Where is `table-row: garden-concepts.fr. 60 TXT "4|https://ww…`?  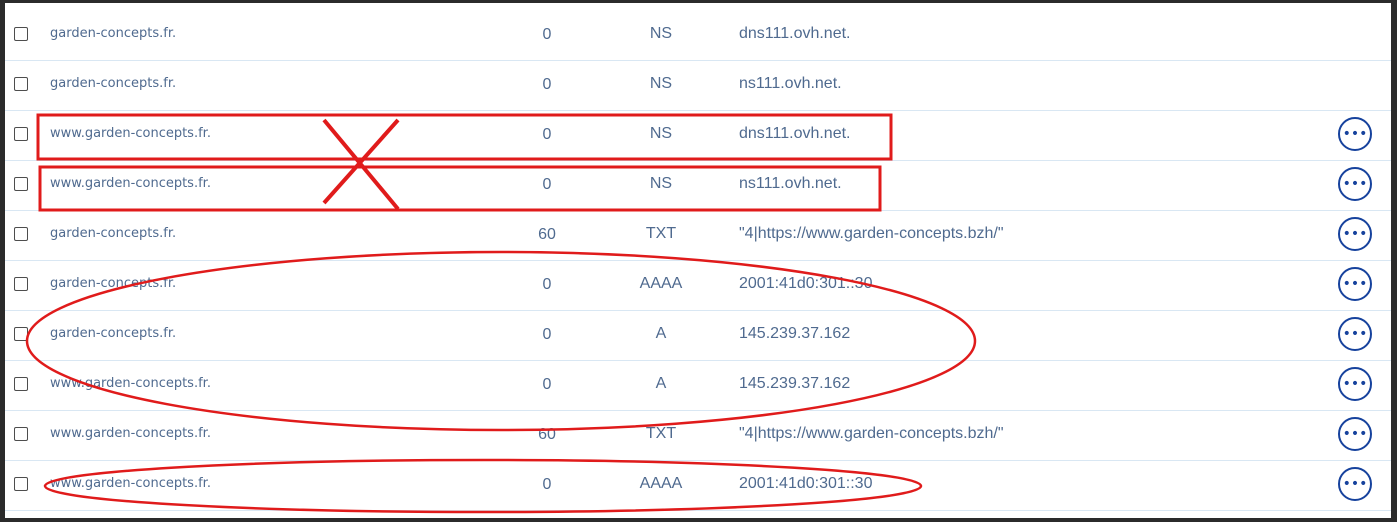 table-row: garden-concepts.fr. 60 TXT "4|https://ww… is located at coordinates (698, 236).